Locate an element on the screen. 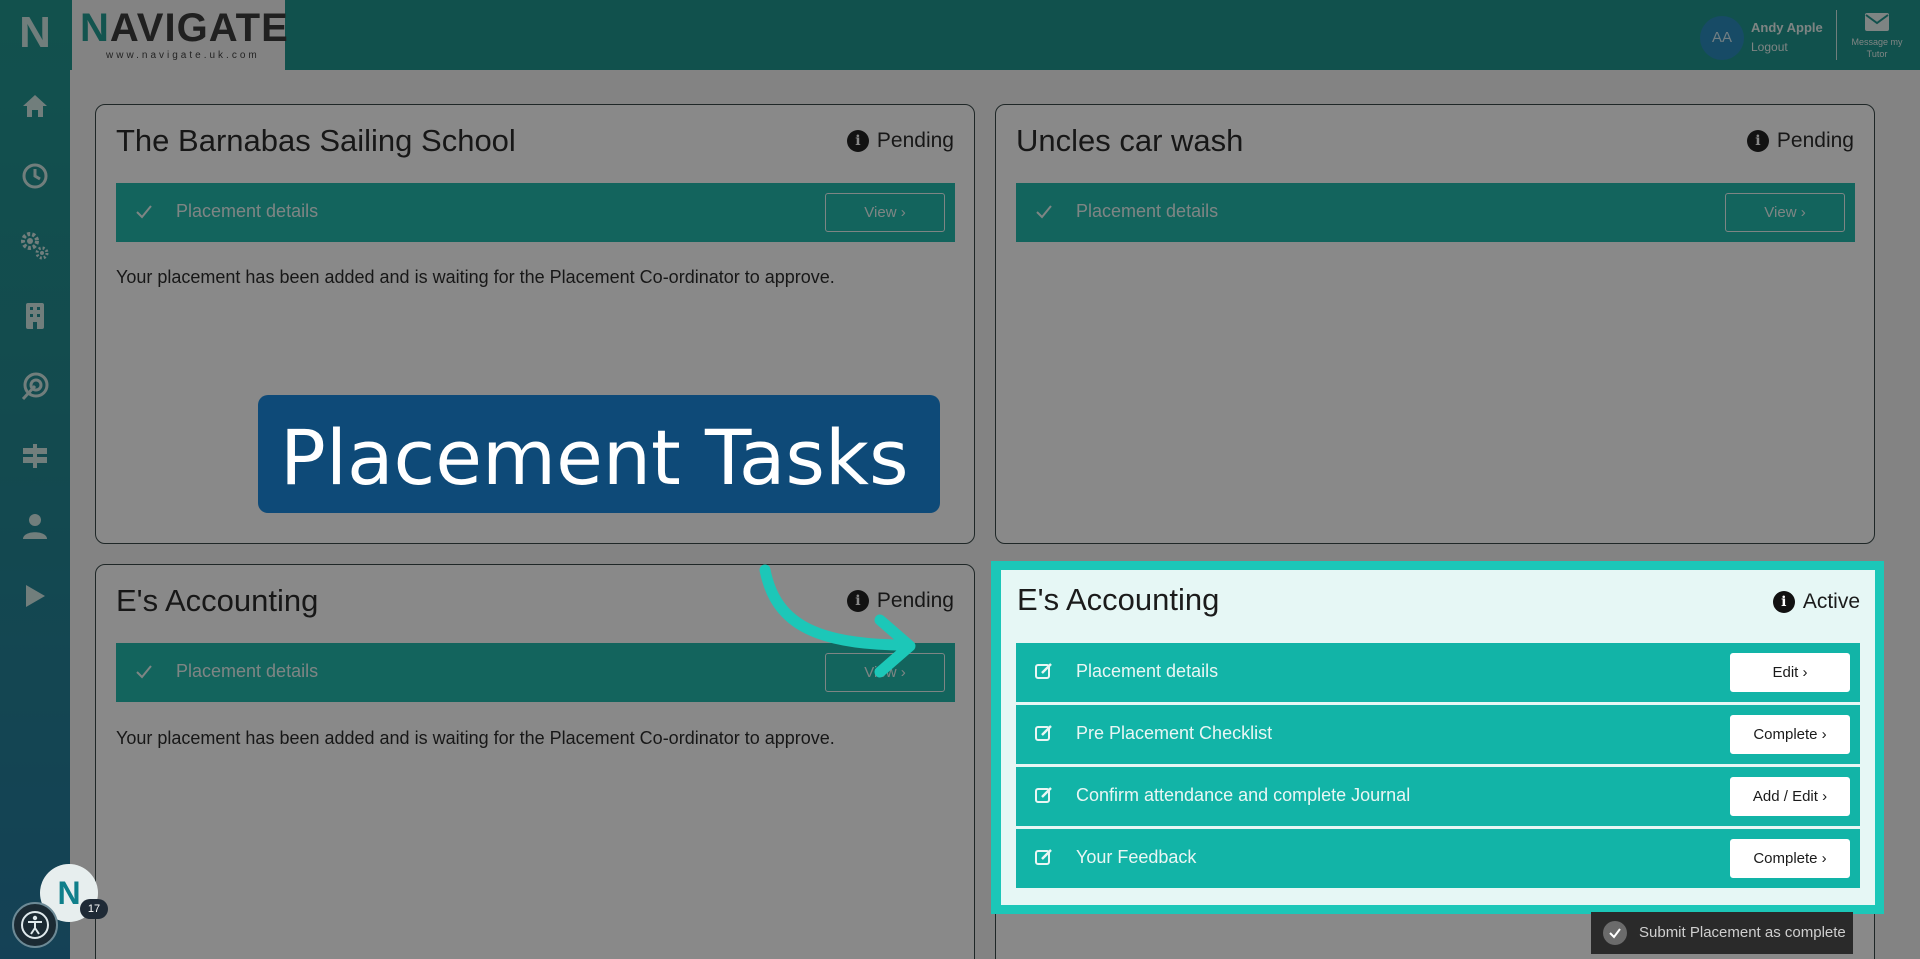 This screenshot has height=959, width=1920. notification-count-badge: 17 is located at coordinates (94, 909).